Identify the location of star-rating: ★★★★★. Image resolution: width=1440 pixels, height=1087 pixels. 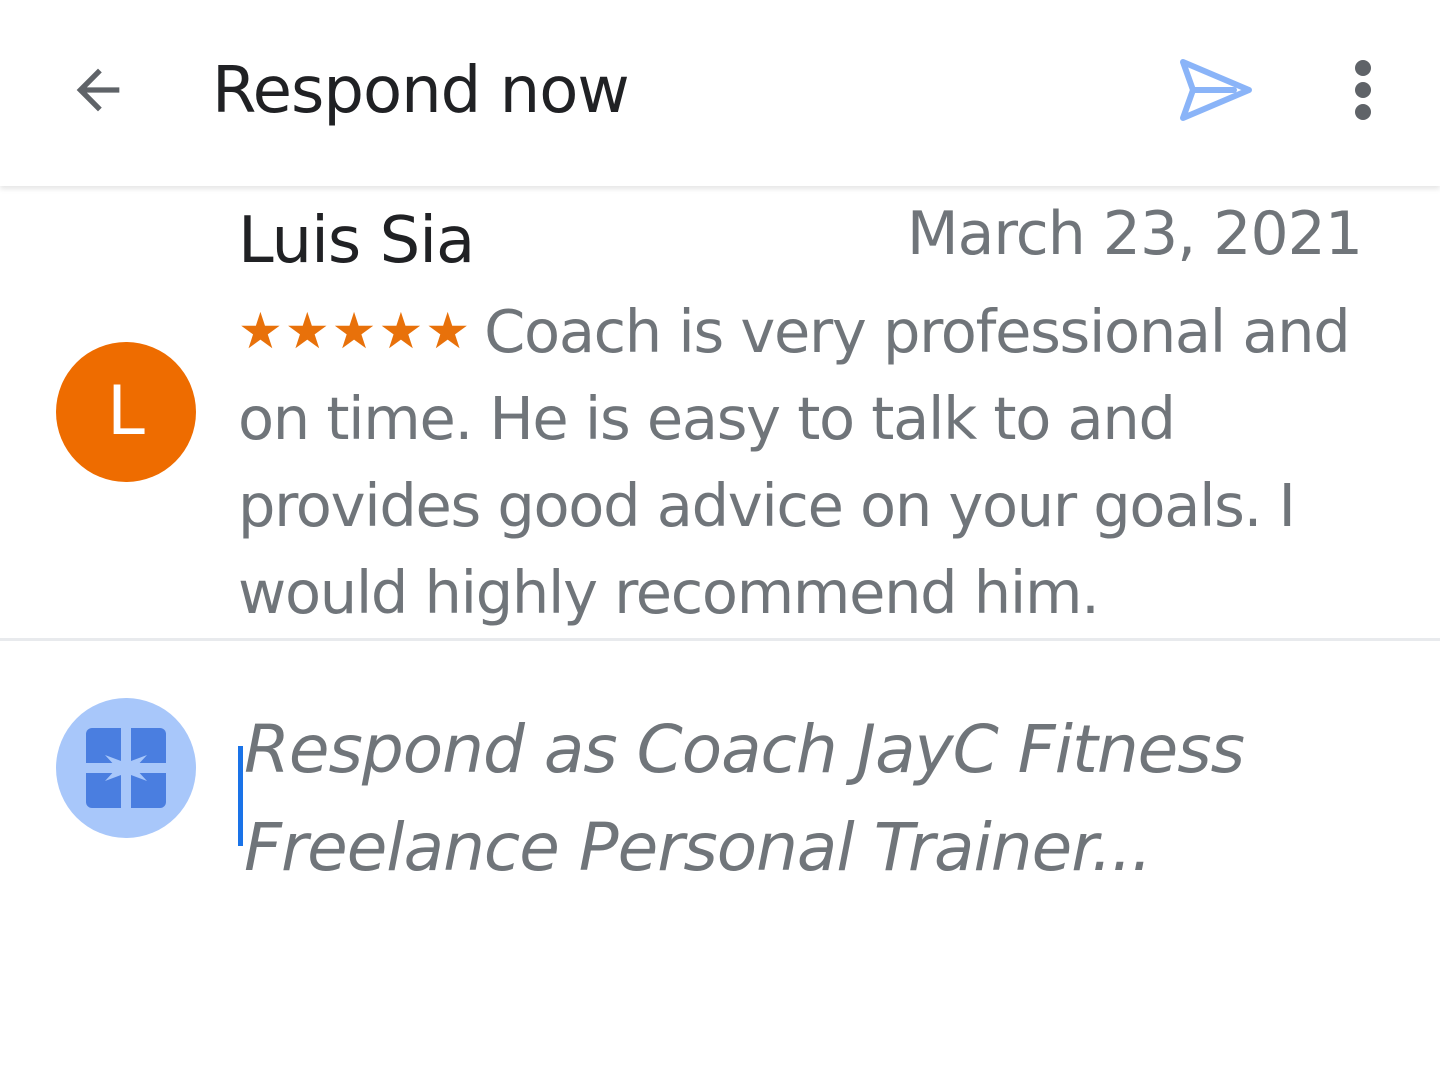
(355, 331).